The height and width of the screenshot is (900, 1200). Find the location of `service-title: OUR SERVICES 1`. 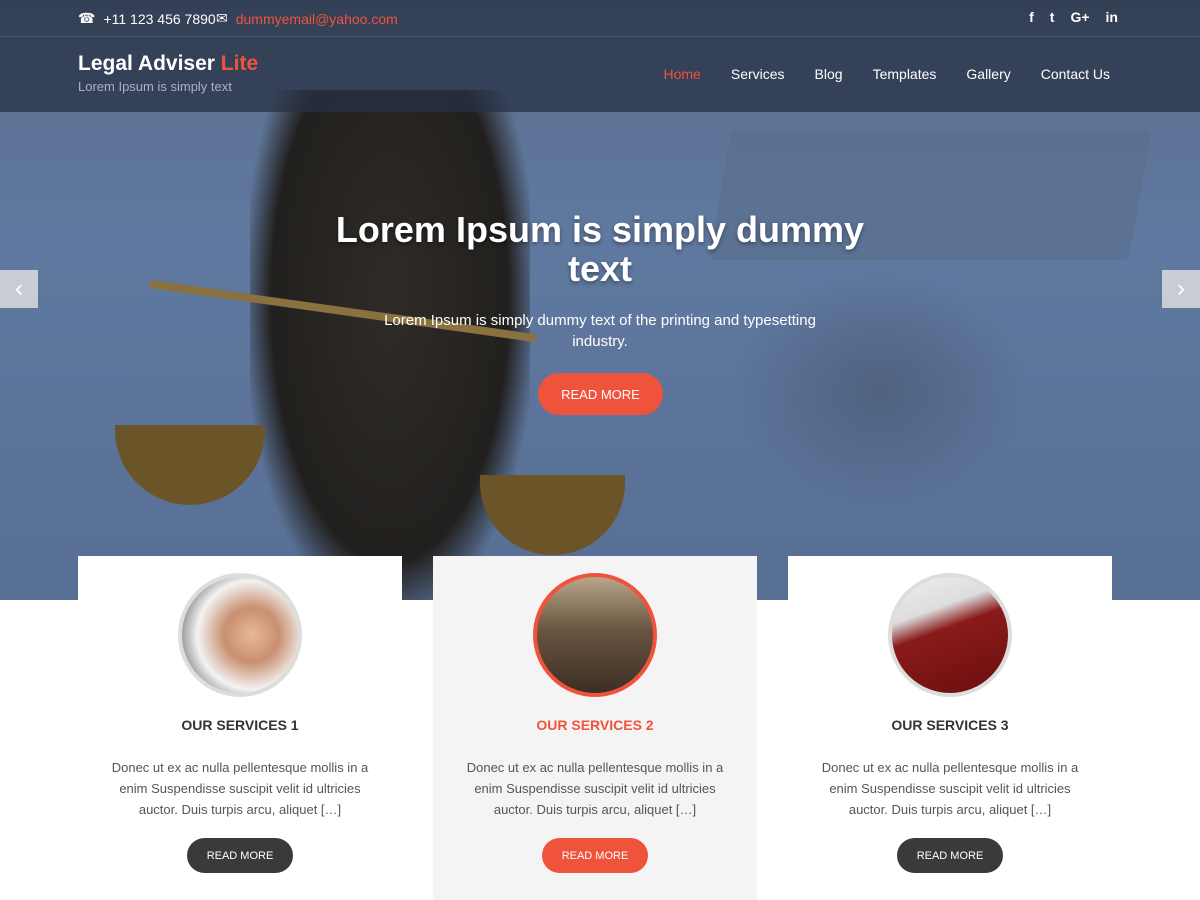

service-title: OUR SERVICES 1 is located at coordinates (240, 725).